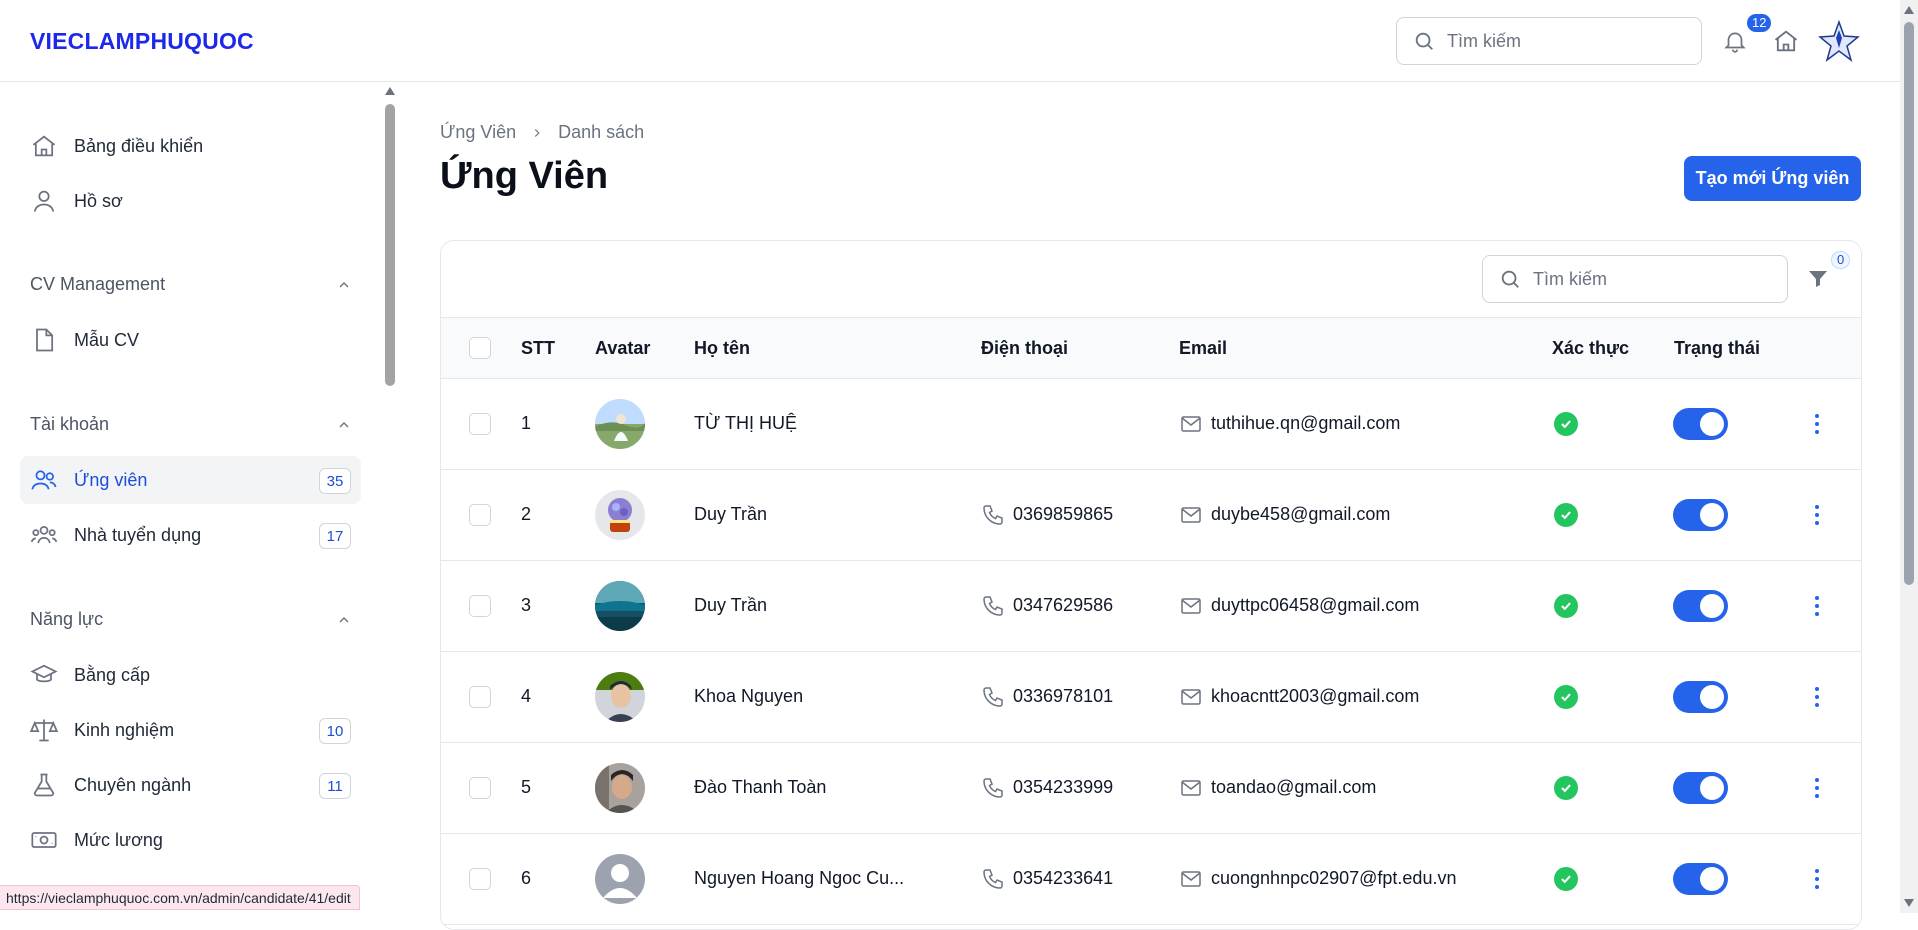 The image size is (1918, 930). I want to click on candidate-email: toandao@gmail.com, so click(1294, 787).